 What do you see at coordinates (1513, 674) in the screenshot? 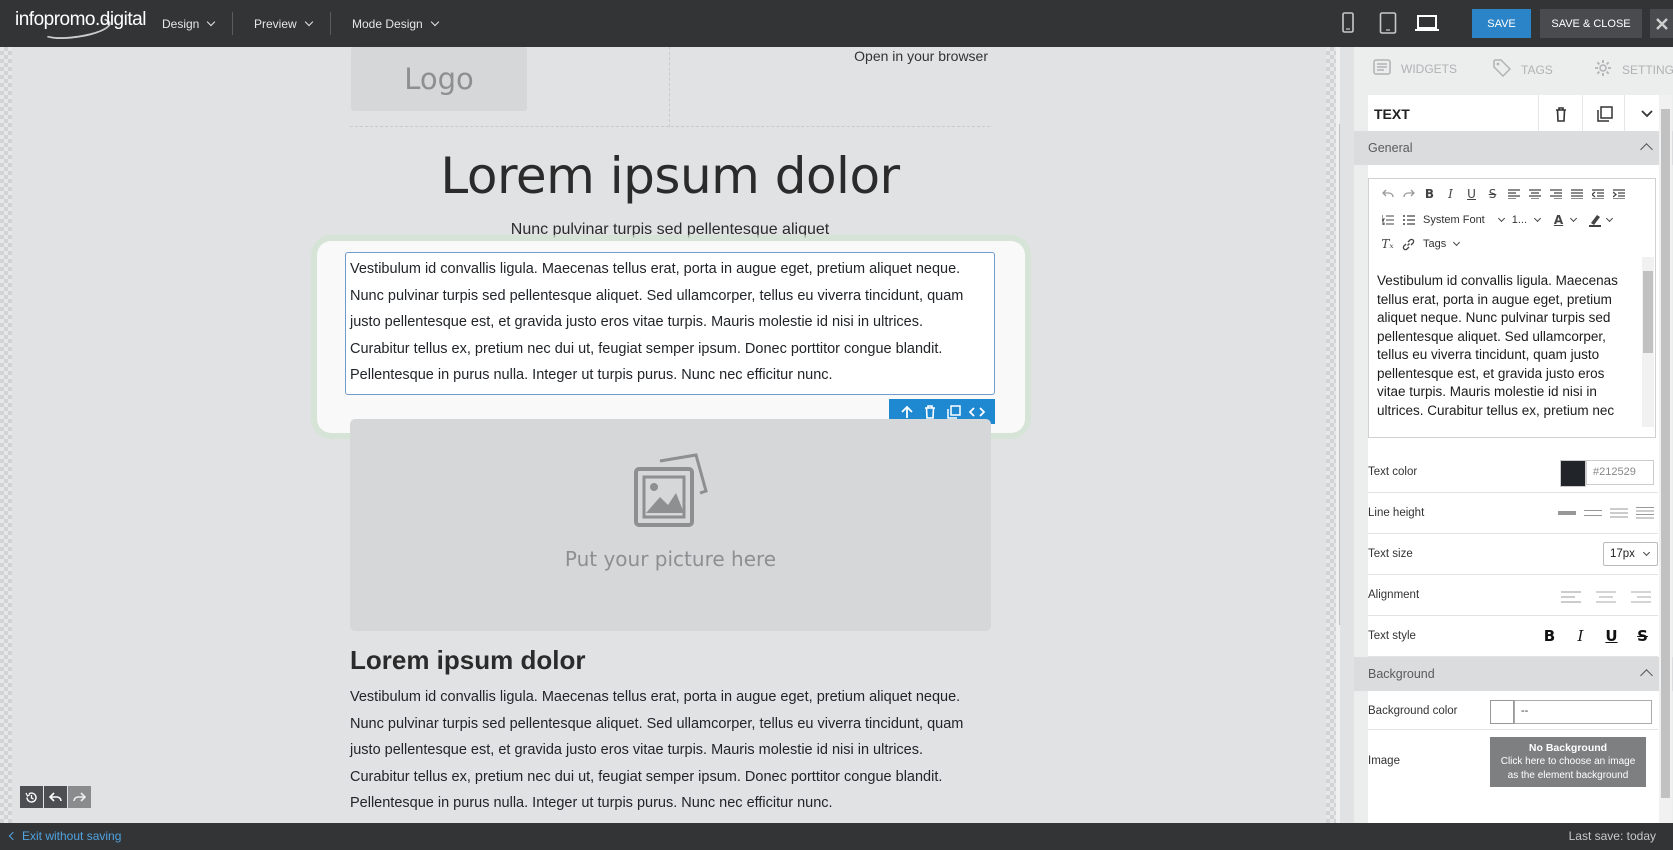
I see `background-group-header: Background` at bounding box center [1513, 674].